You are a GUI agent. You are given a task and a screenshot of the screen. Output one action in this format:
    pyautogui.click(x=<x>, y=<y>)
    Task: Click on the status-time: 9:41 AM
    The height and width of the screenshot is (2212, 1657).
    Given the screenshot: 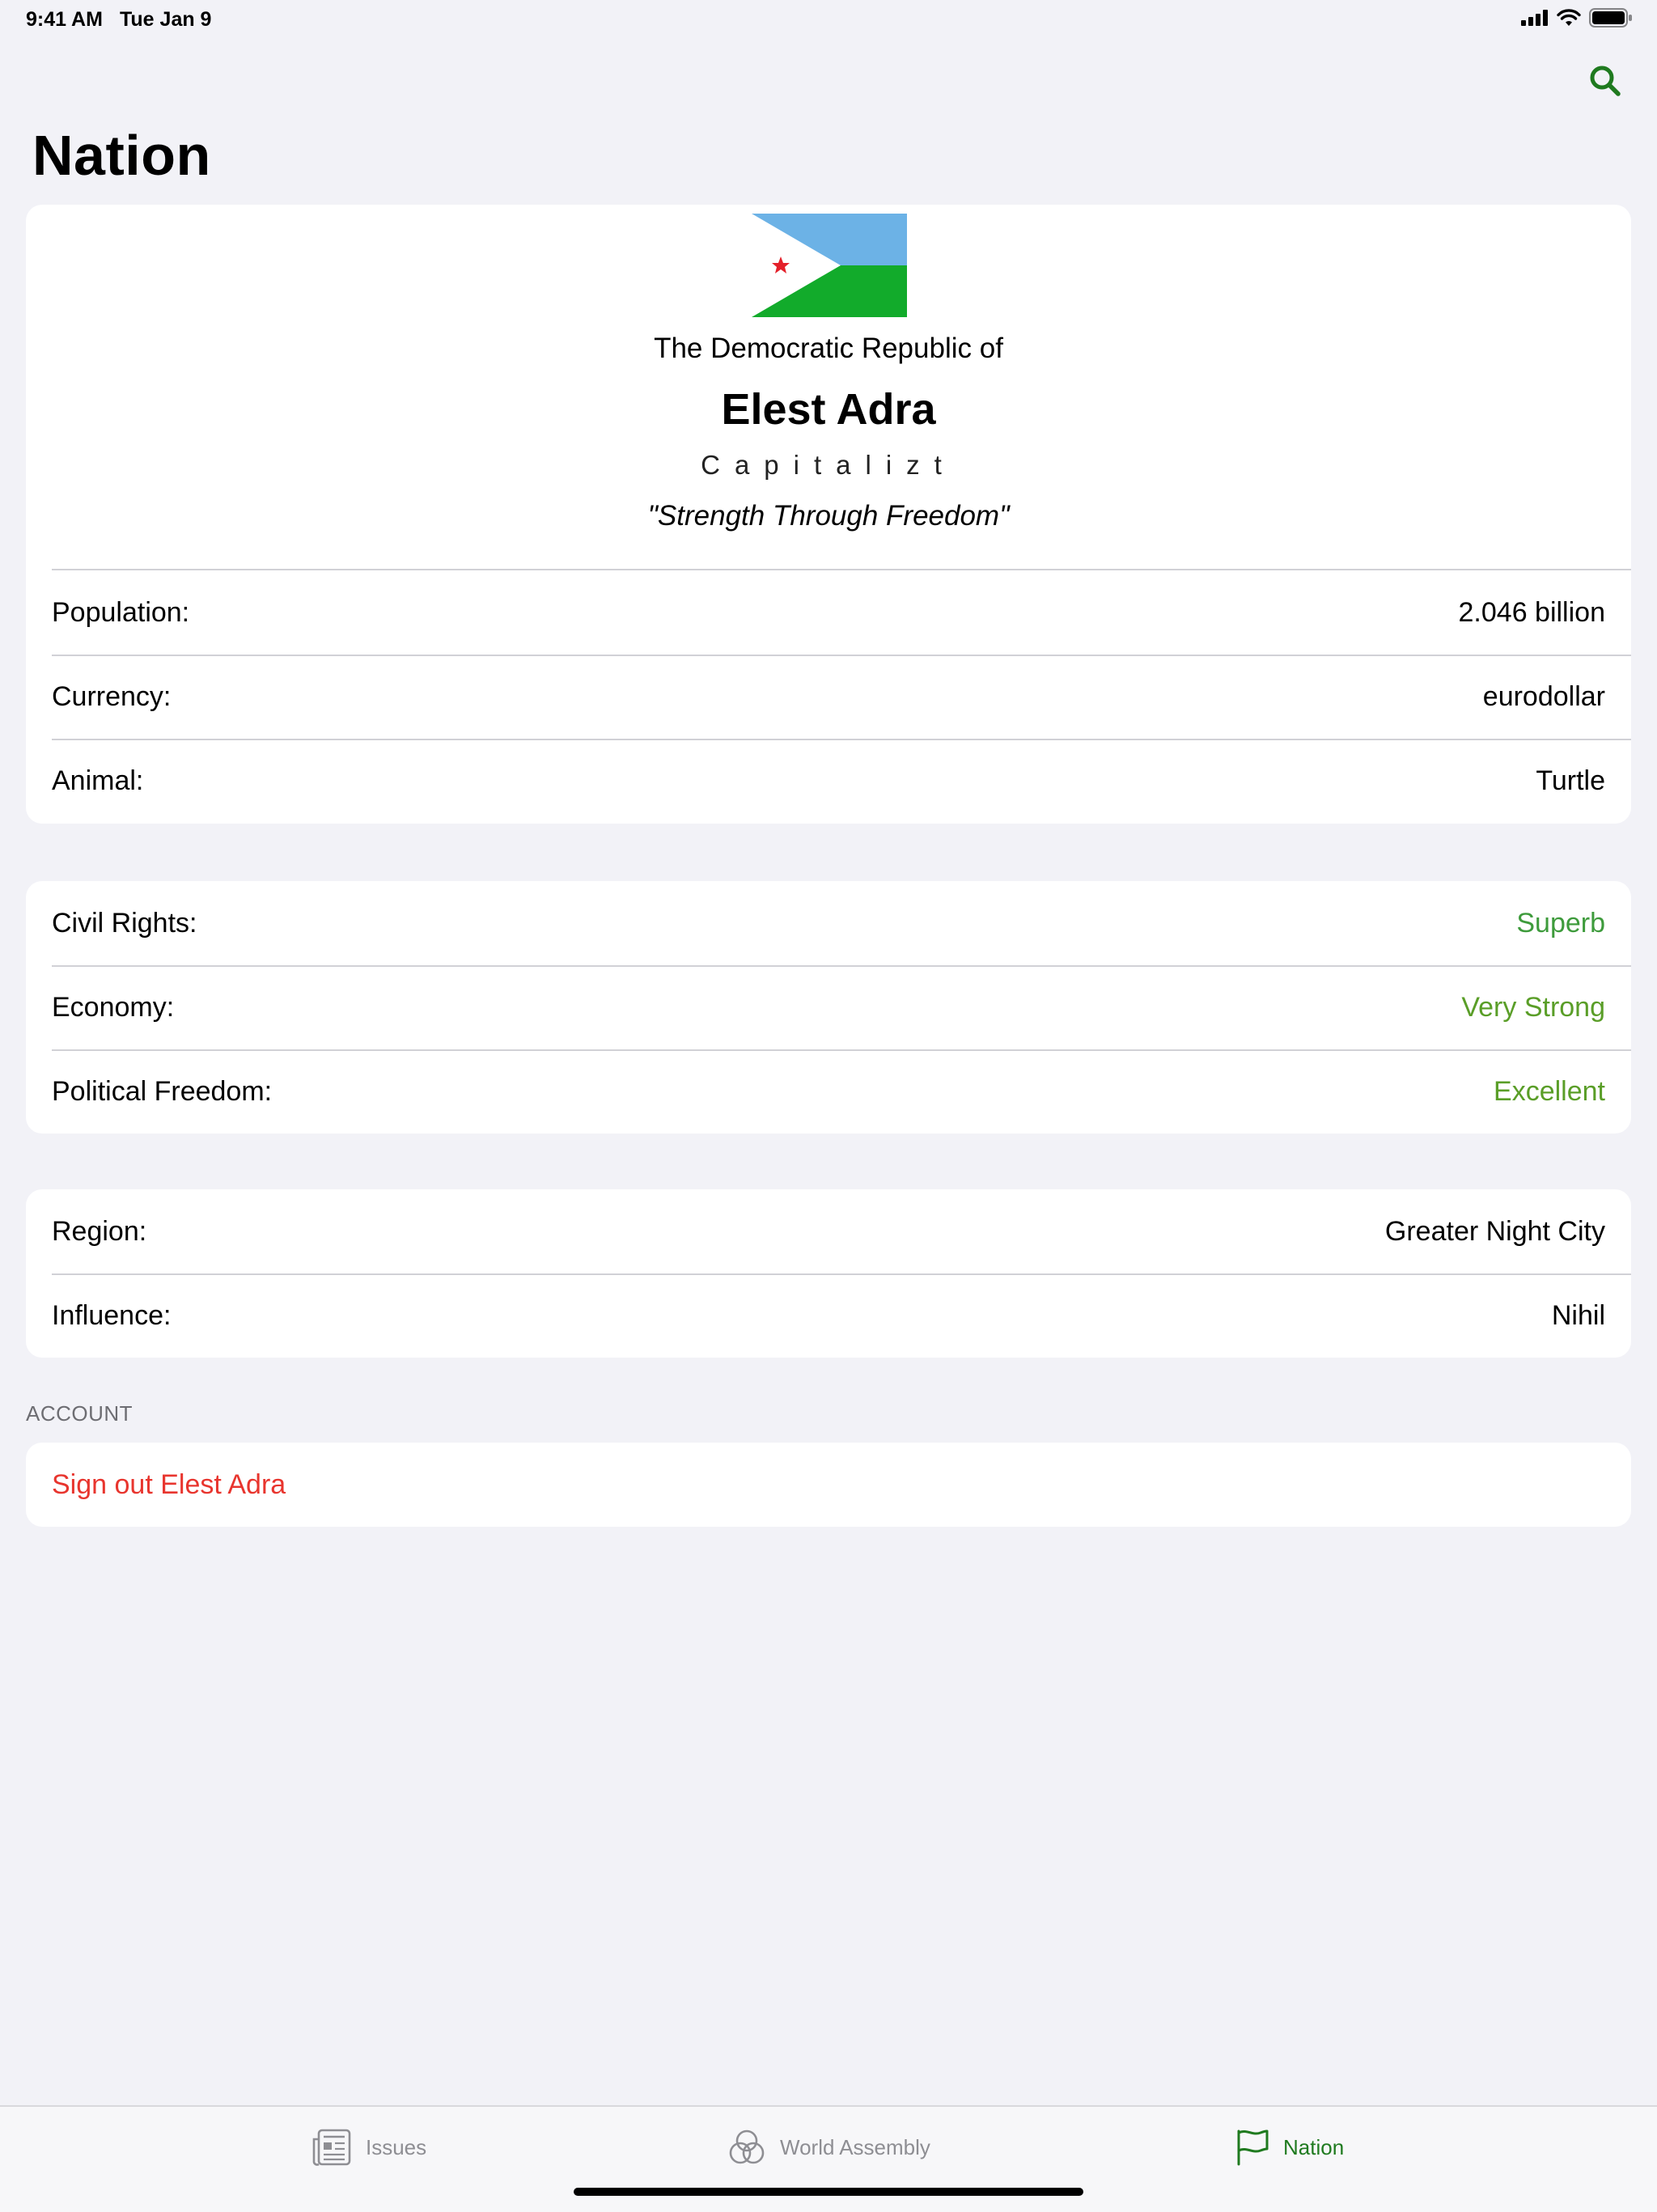 What is the action you would take?
    pyautogui.click(x=64, y=19)
    